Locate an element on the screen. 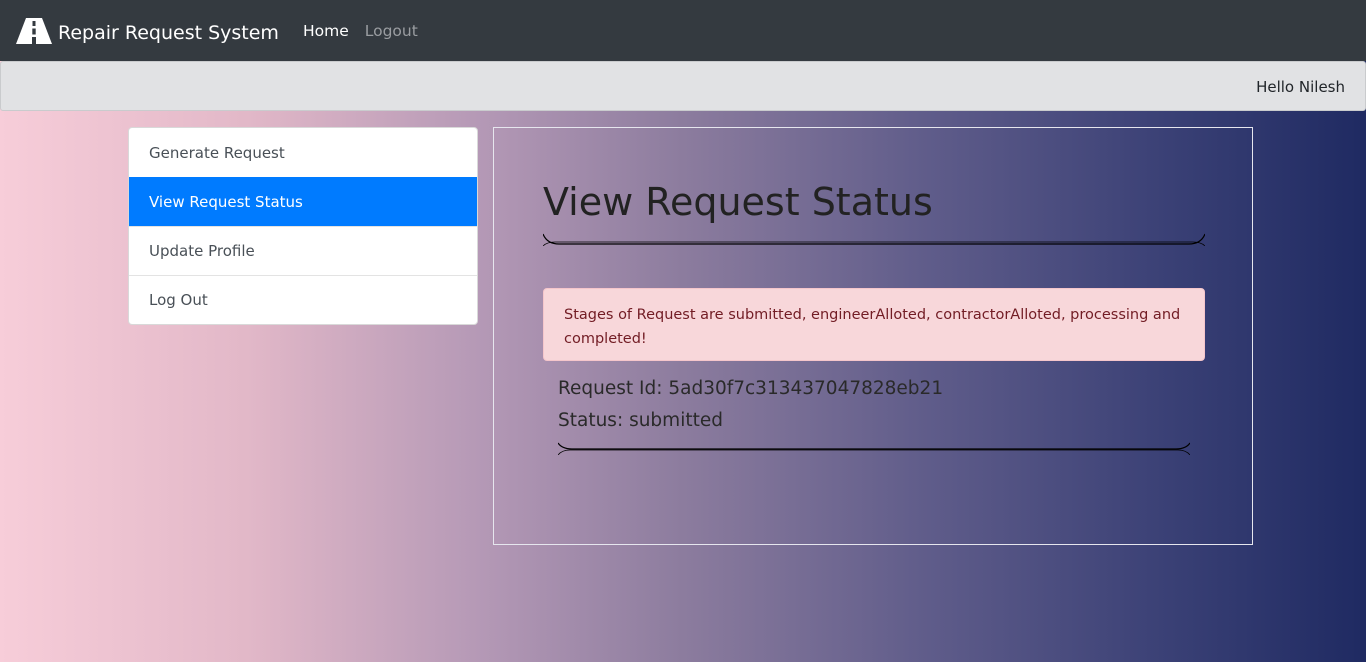 The image size is (1366, 662). menu-item-view-request-status: View Request Status is located at coordinates (303, 201).